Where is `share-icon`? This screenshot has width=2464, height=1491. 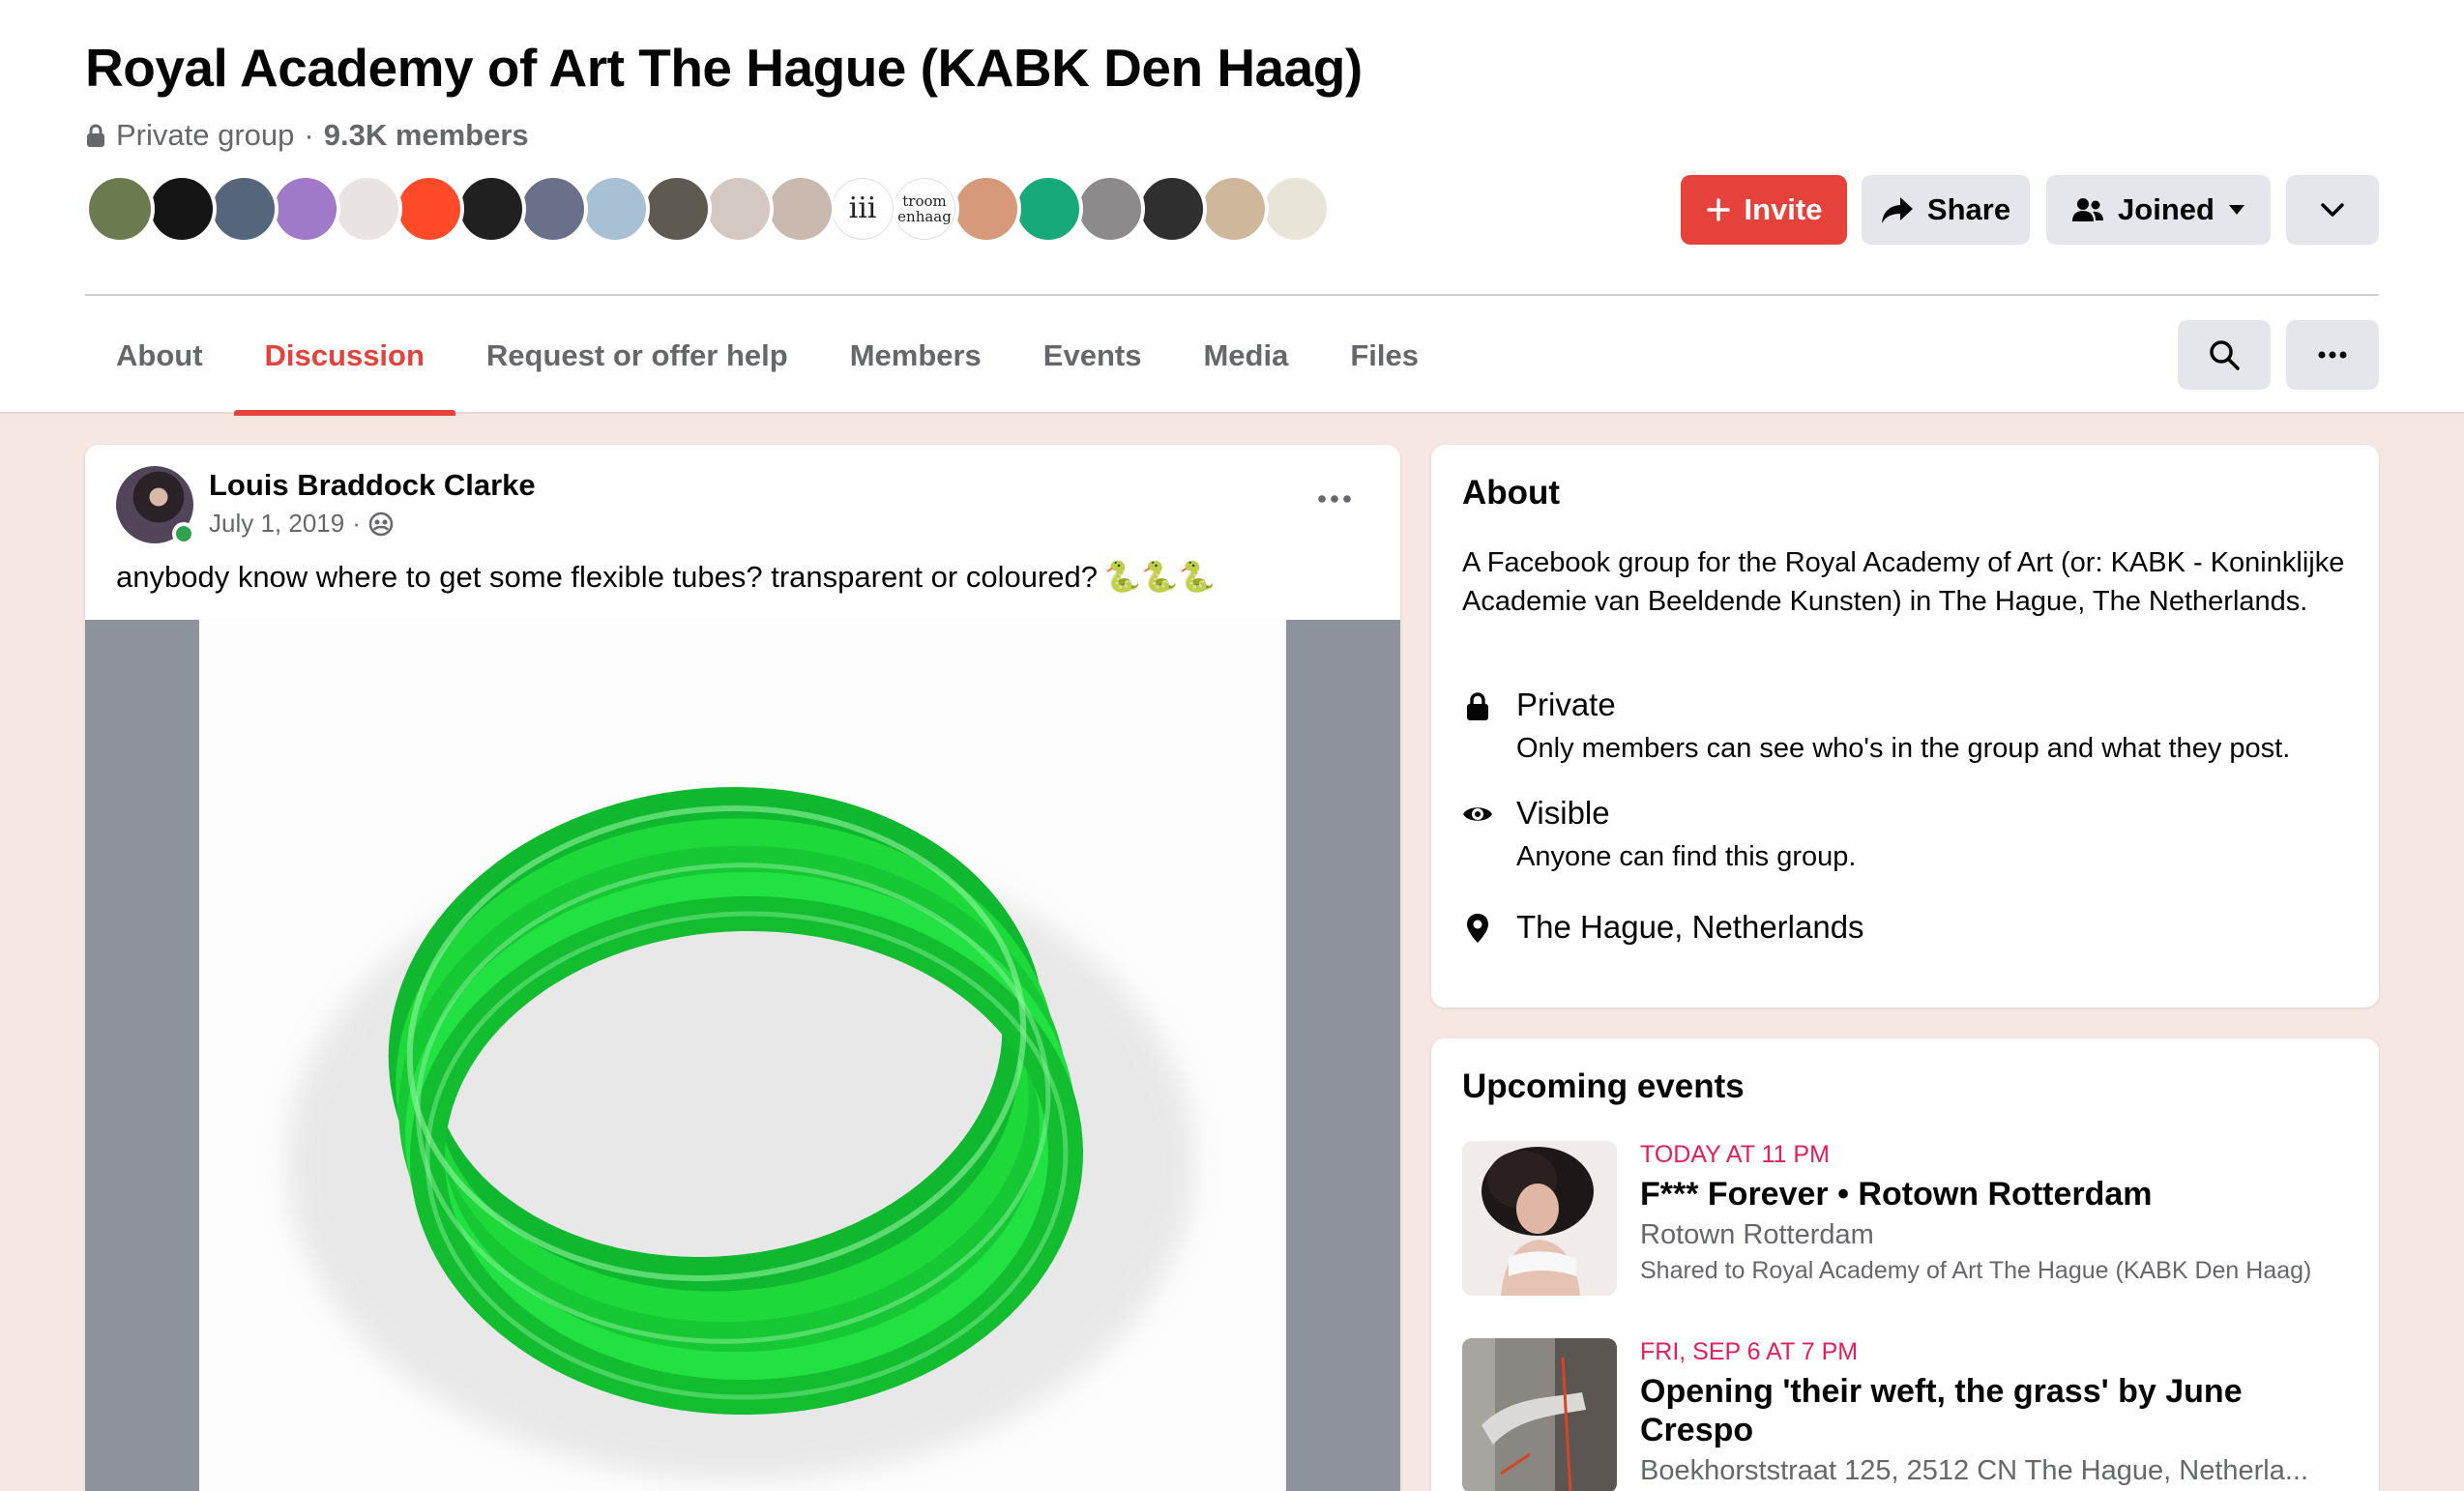 share-icon is located at coordinates (1897, 210).